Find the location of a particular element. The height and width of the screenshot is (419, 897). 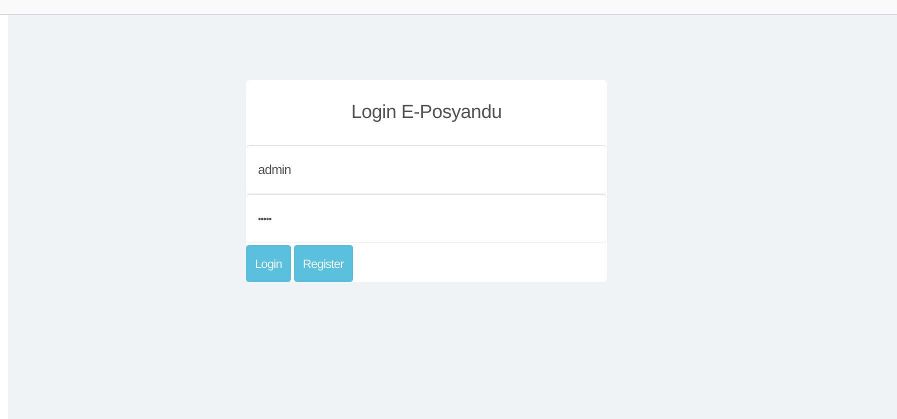

password-field: ••••• is located at coordinates (426, 218).